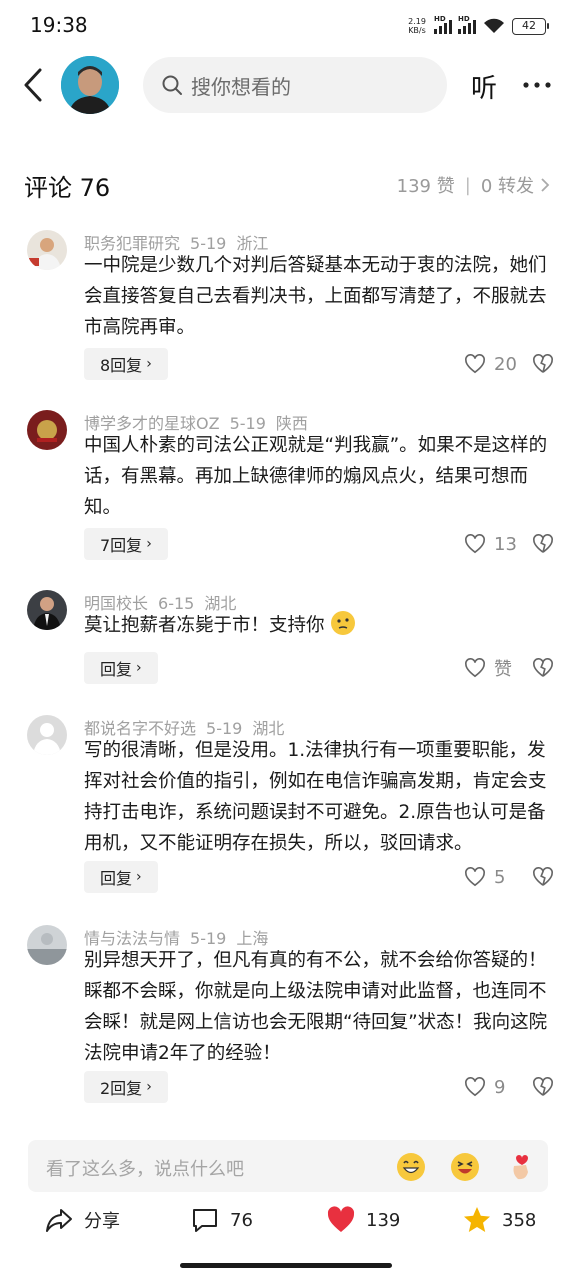 This screenshot has width=576, height=1280. What do you see at coordinates (465, 1167) in the screenshot?
I see `laugh-emoji-icon` at bounding box center [465, 1167].